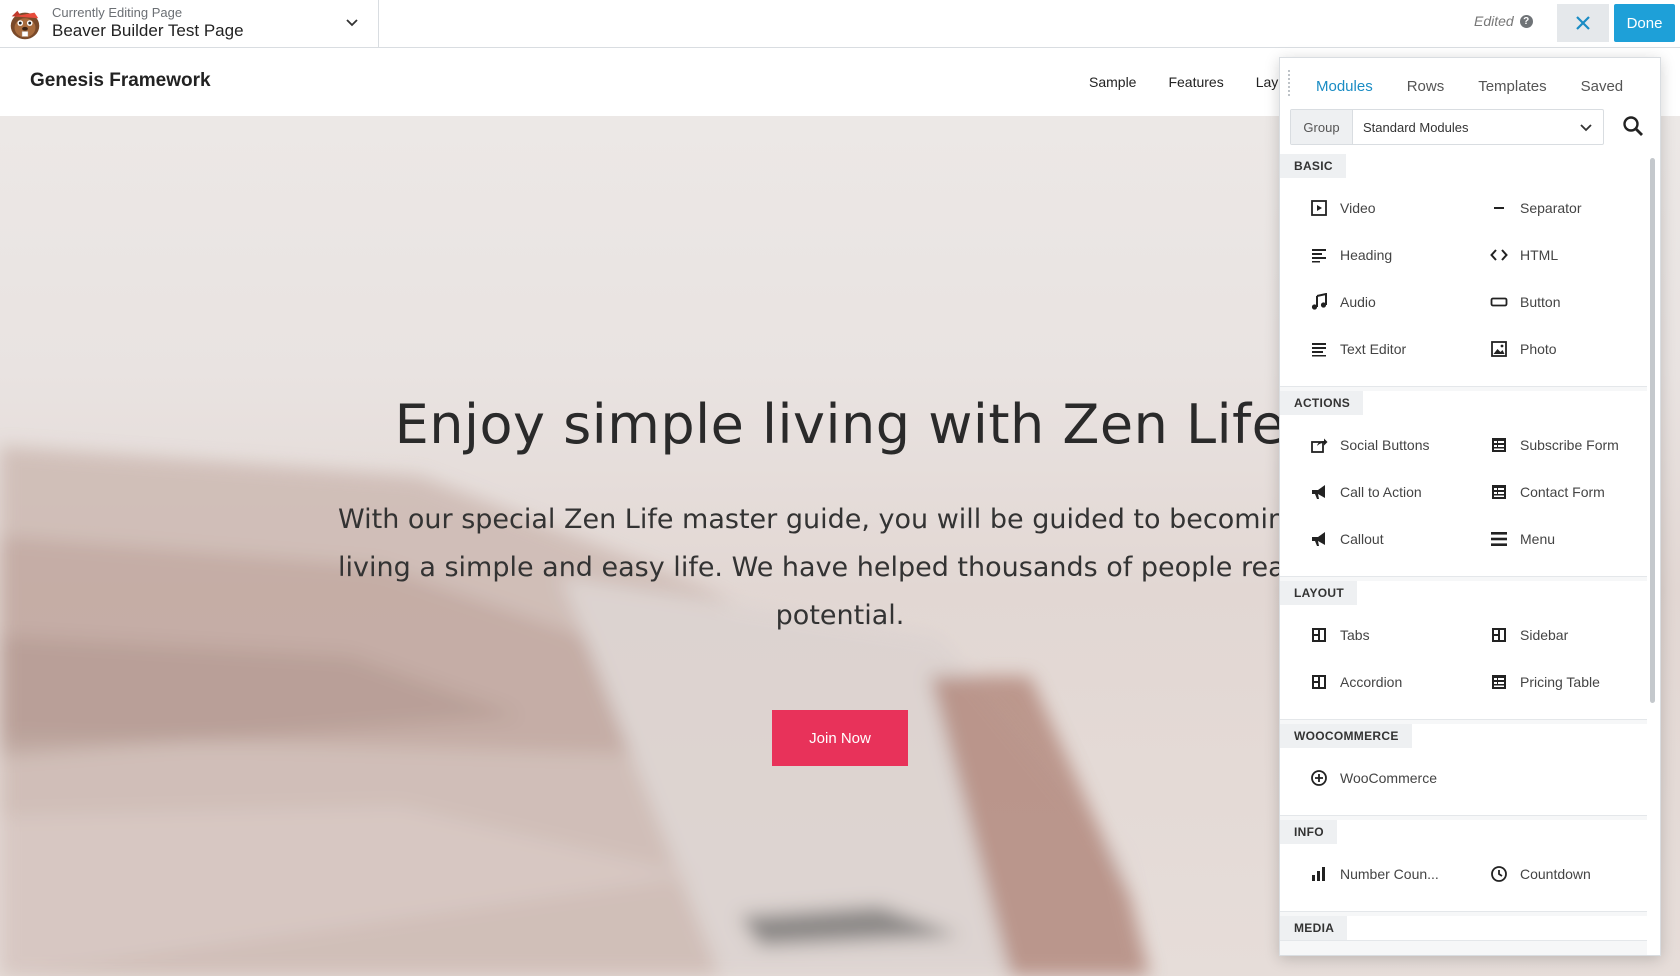  Describe the element at coordinates (1463, 943) in the screenshot. I see `section-divider` at that location.